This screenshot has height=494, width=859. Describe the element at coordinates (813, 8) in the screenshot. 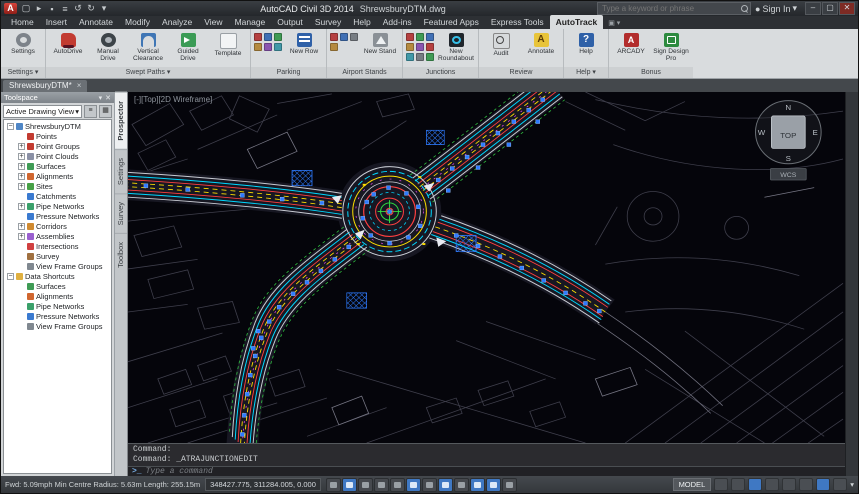

I see `minimize-button: –` at that location.